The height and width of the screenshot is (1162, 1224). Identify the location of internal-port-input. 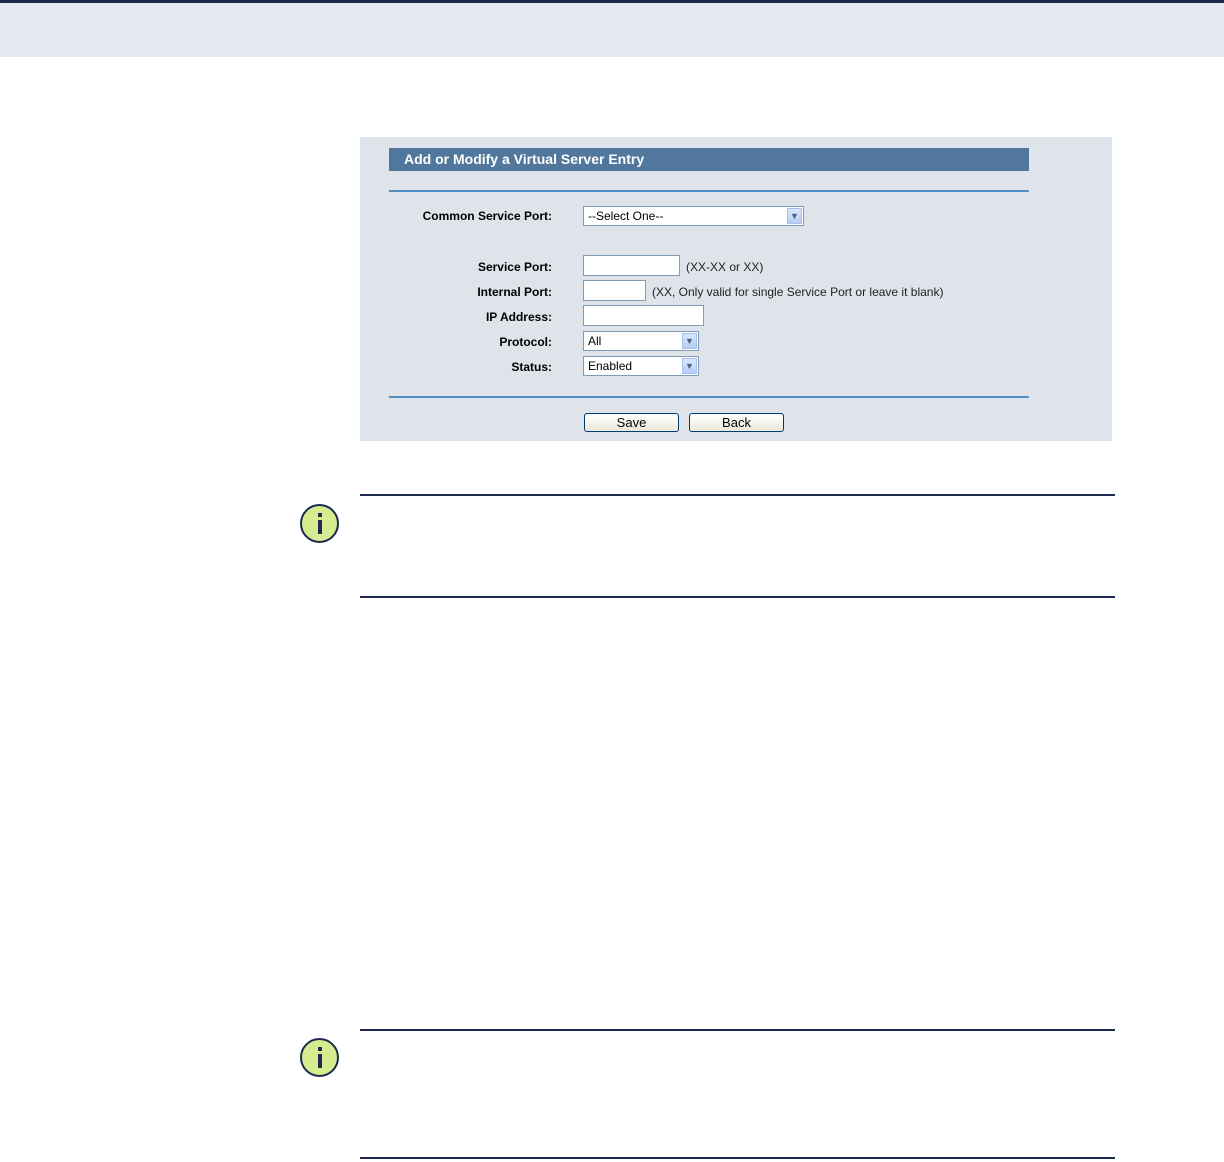
(614, 290).